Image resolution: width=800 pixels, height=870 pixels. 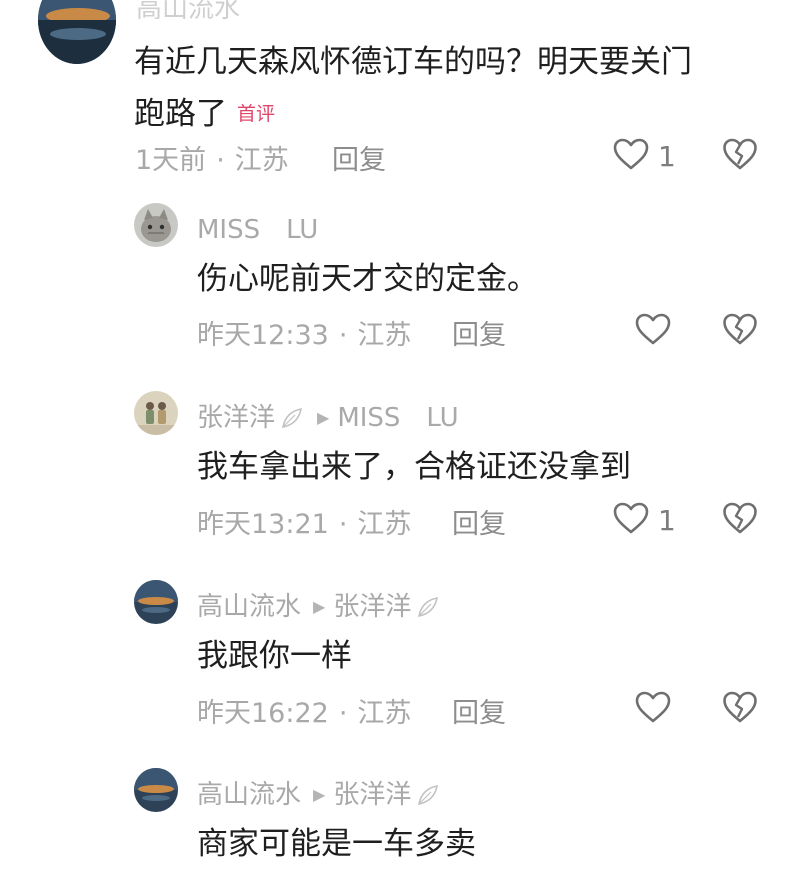 What do you see at coordinates (413, 88) in the screenshot?
I see `comment-text: 有近几天森风怀德订车的吗？明天要关门 跑路了 首评` at bounding box center [413, 88].